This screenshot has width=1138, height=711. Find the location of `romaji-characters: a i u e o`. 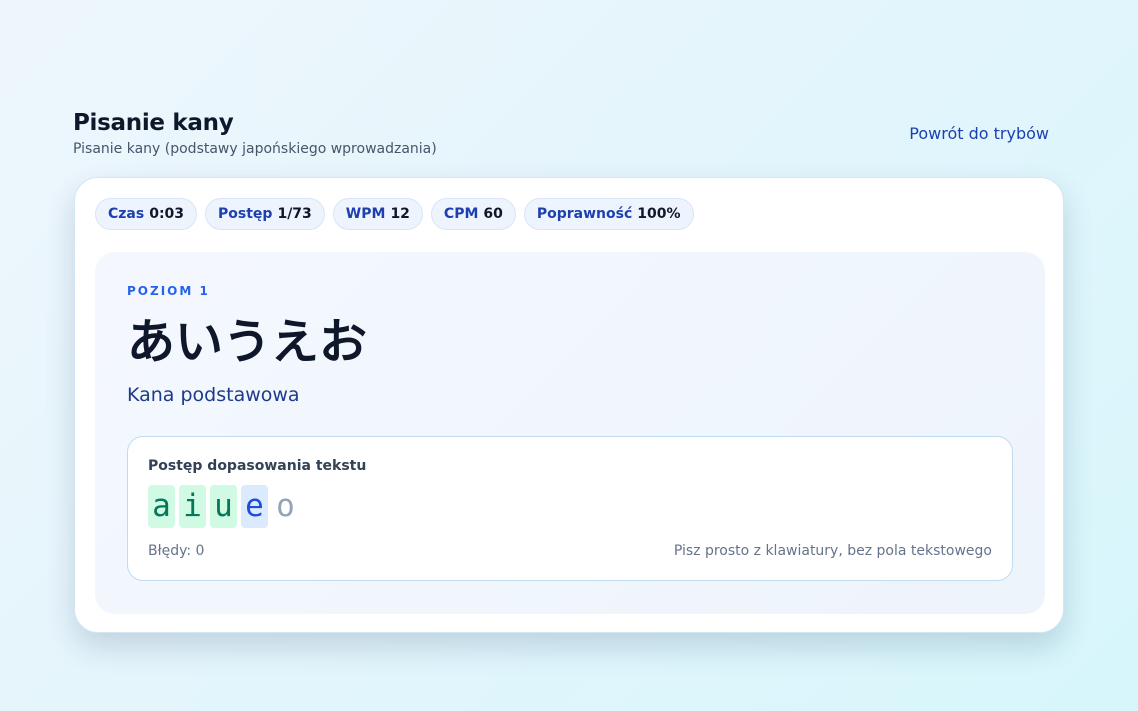

romaji-characters: a i u e o is located at coordinates (223, 506).